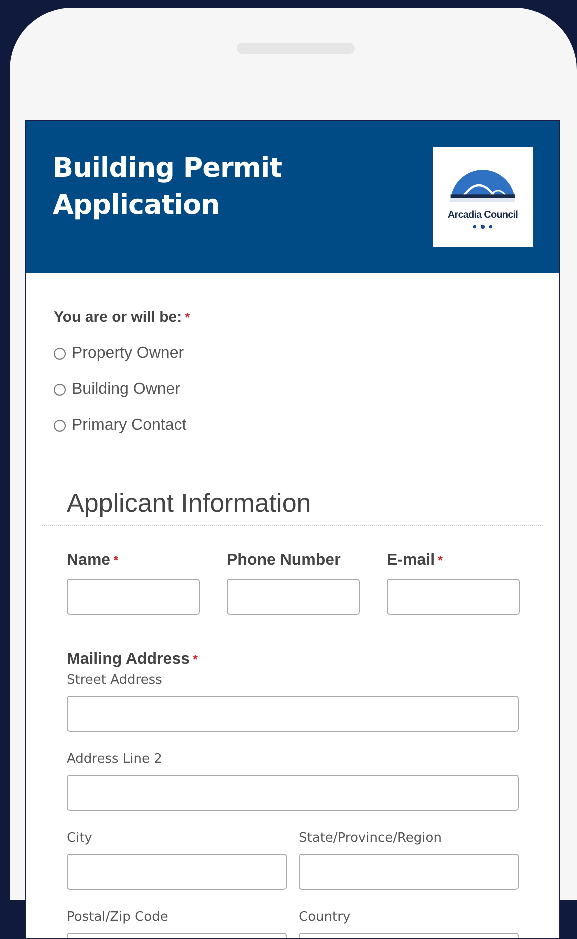 The image size is (577, 939). I want to click on form-title: Building Permit Application, so click(168, 187).